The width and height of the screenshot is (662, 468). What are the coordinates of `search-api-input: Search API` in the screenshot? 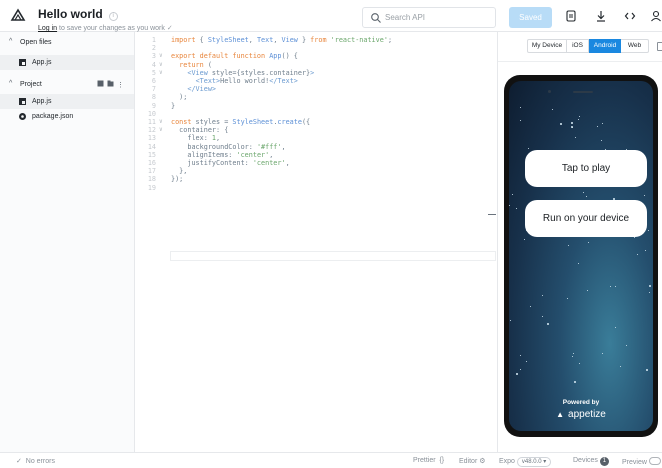 It's located at (429, 17).